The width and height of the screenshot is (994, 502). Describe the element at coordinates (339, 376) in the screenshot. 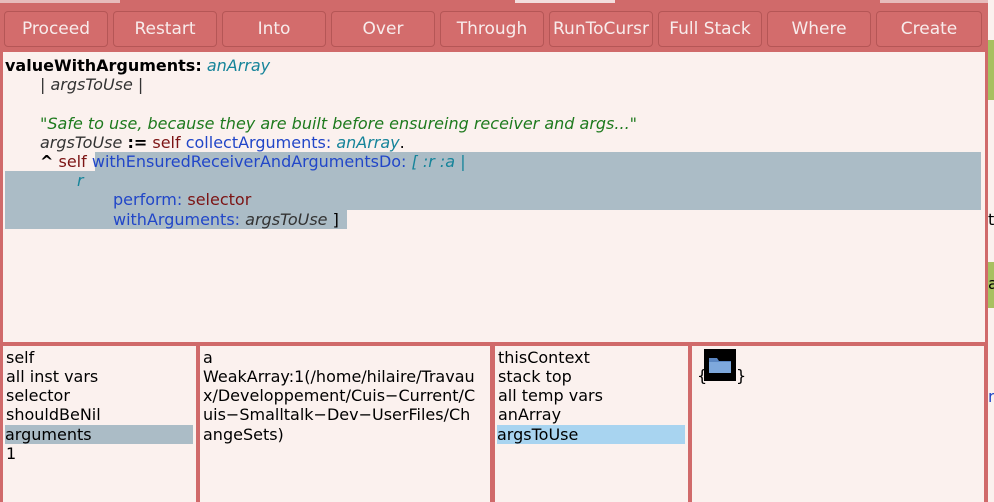

I see `value-text-line: WeakArray:1(/home/hilaire/Travau` at that location.